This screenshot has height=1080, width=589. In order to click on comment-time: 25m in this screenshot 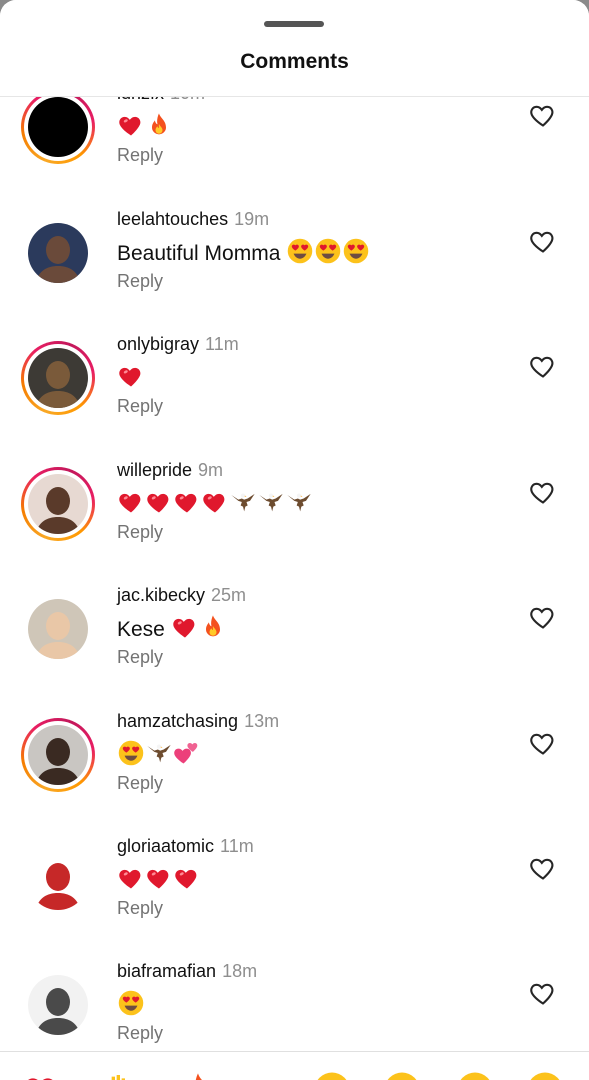, I will do `click(229, 595)`.